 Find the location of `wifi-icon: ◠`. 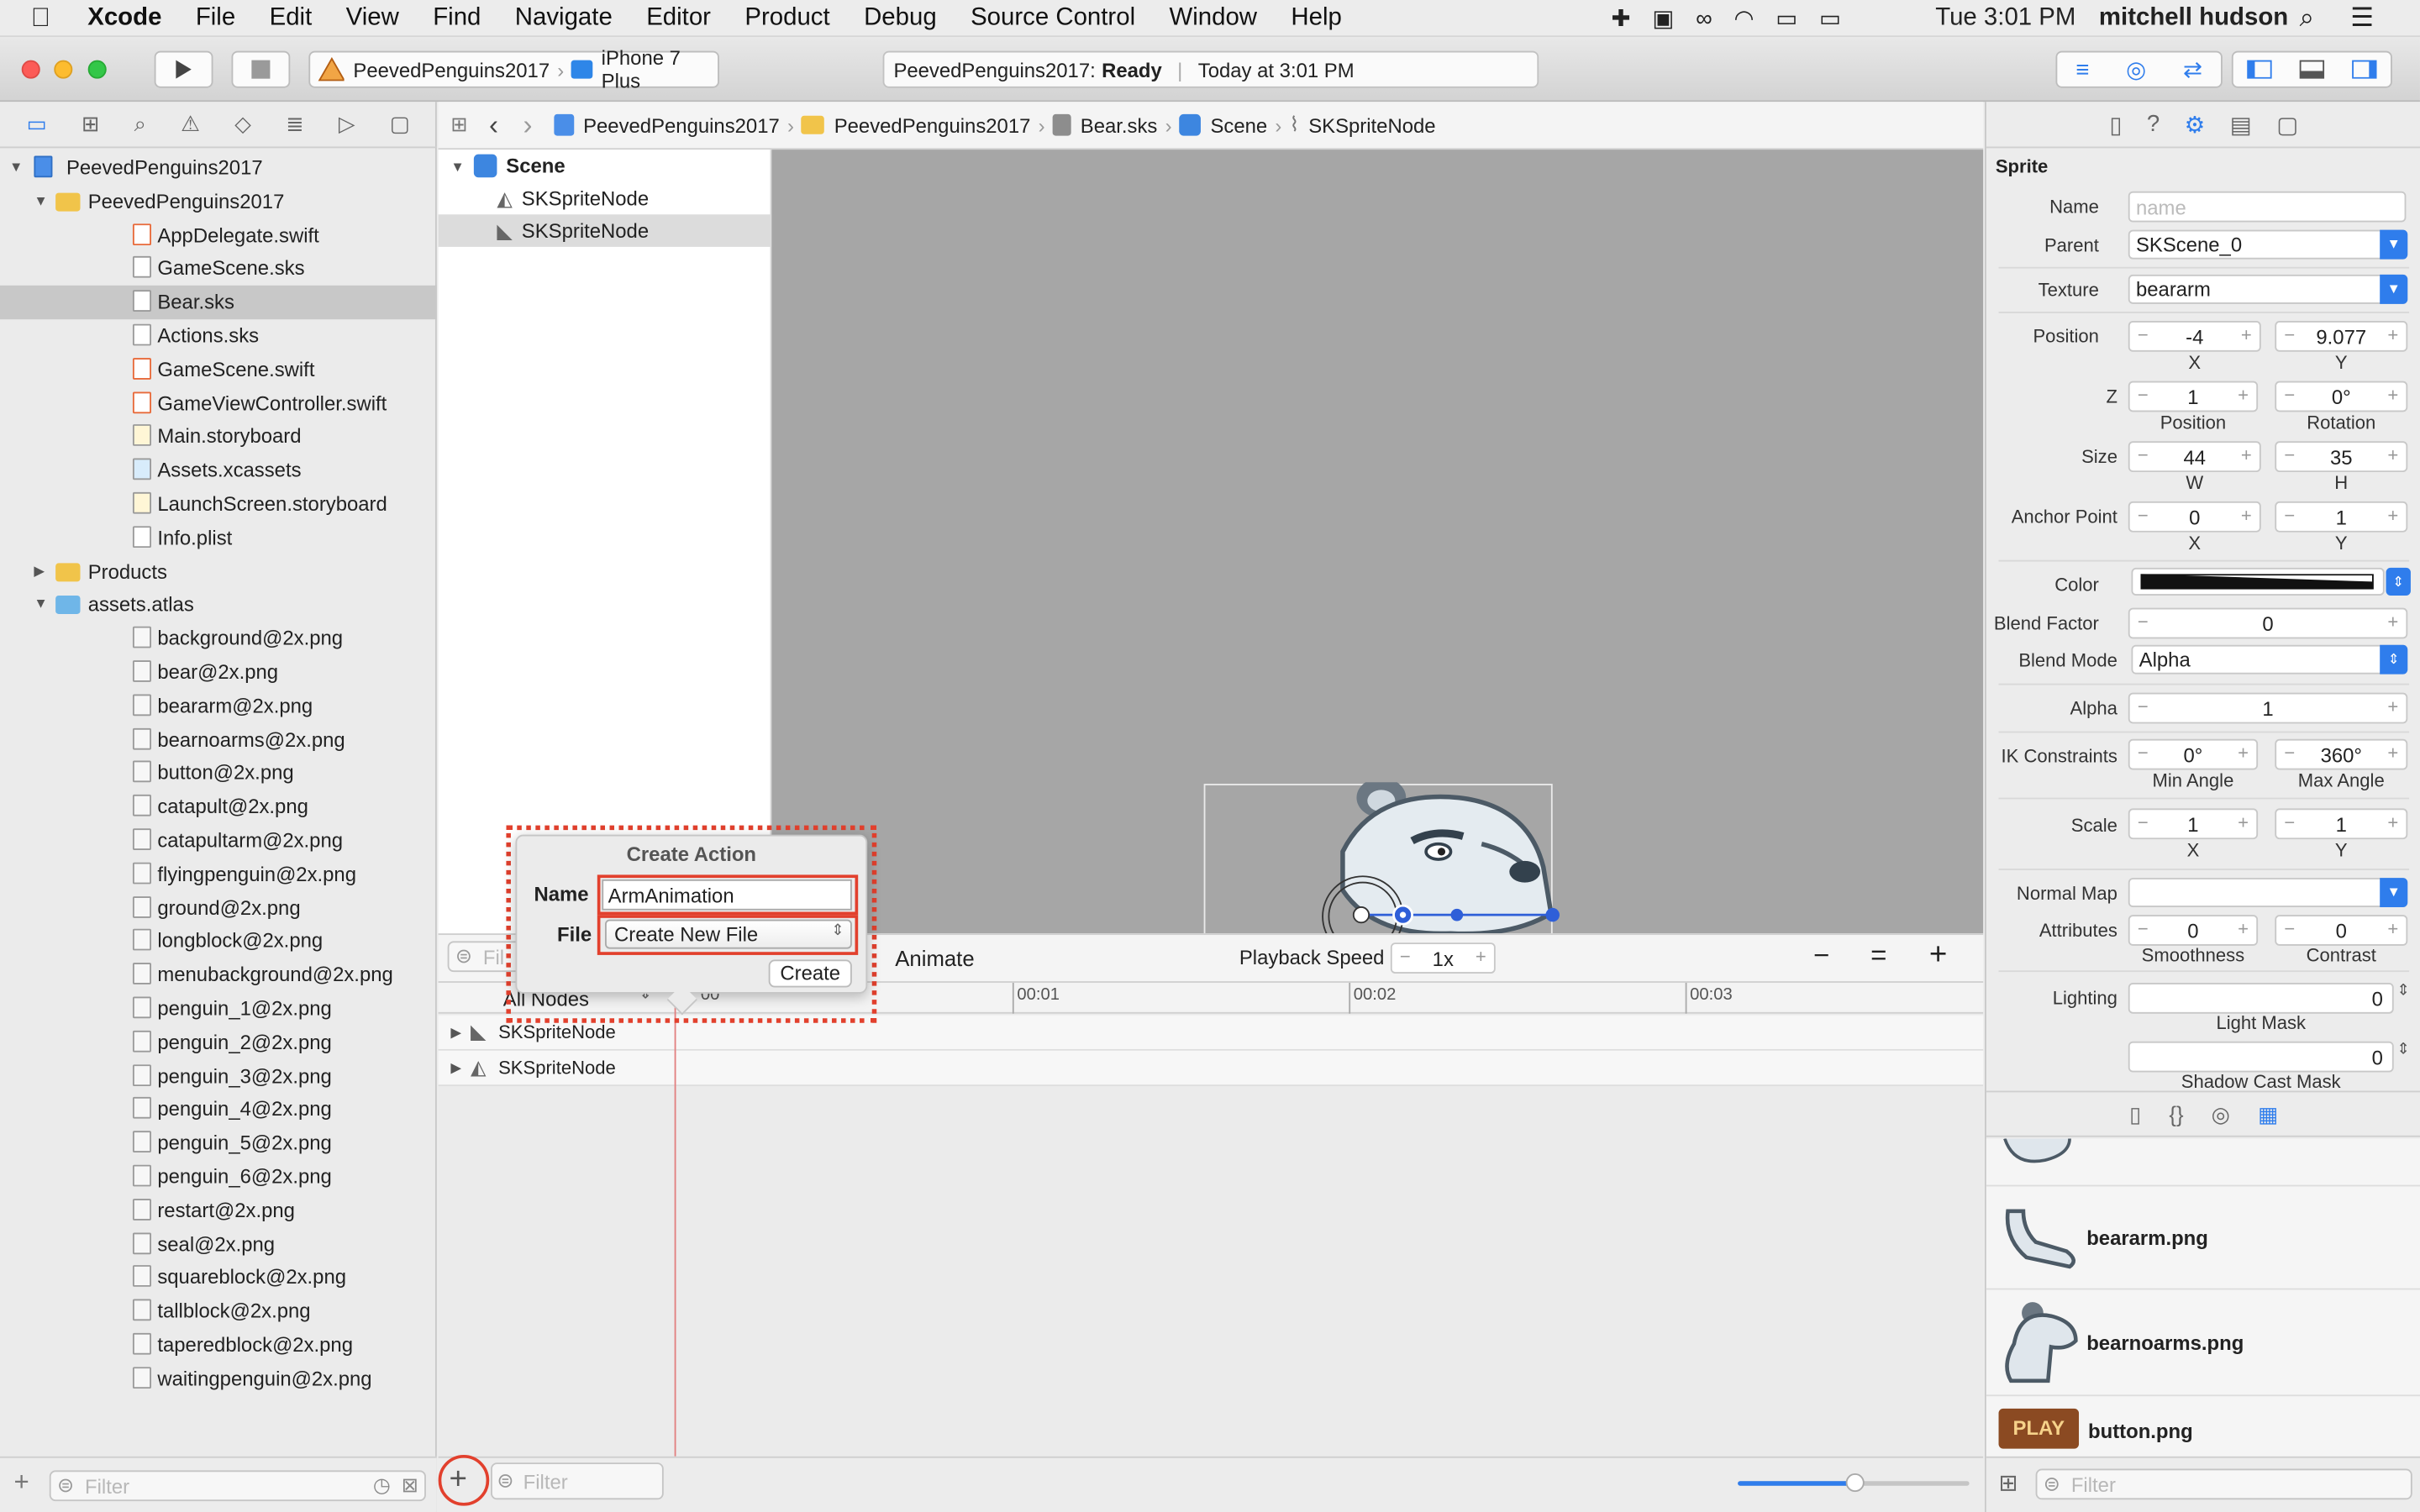

wifi-icon: ◠ is located at coordinates (1743, 18).